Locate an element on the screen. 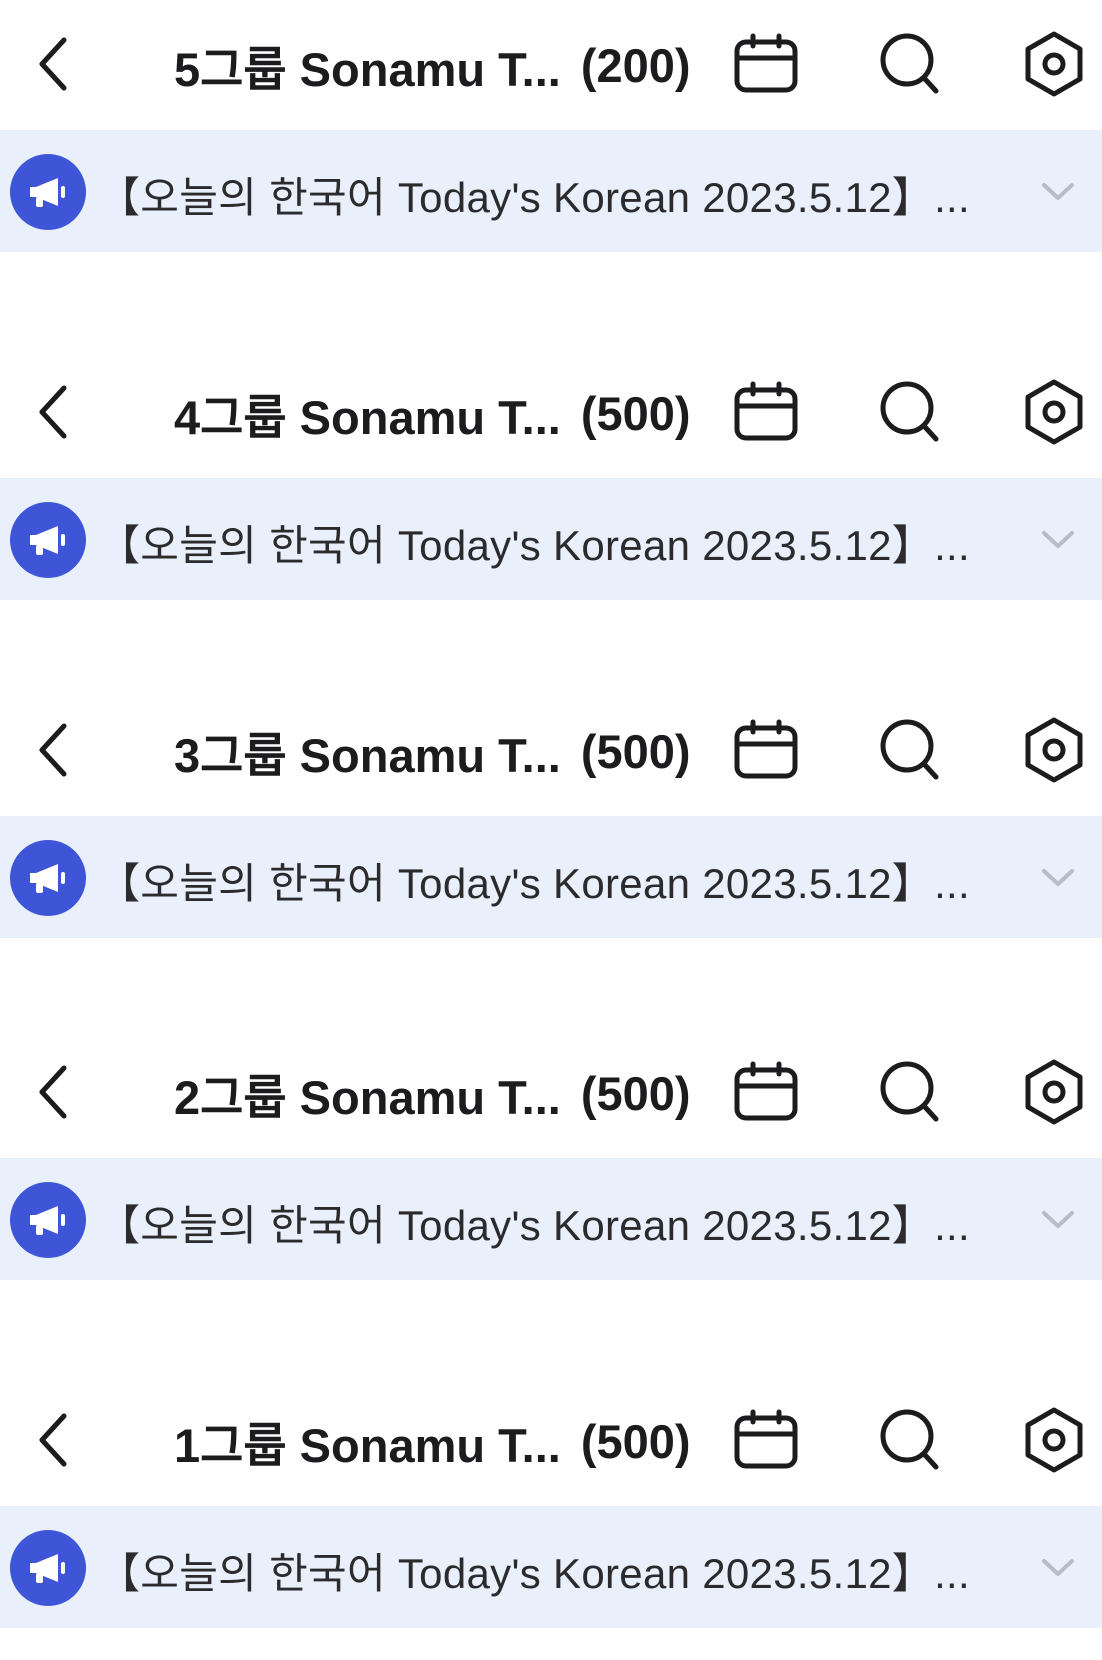  chat-title: 2그룹 Sonamu T... (500) is located at coordinates (432, 1093).